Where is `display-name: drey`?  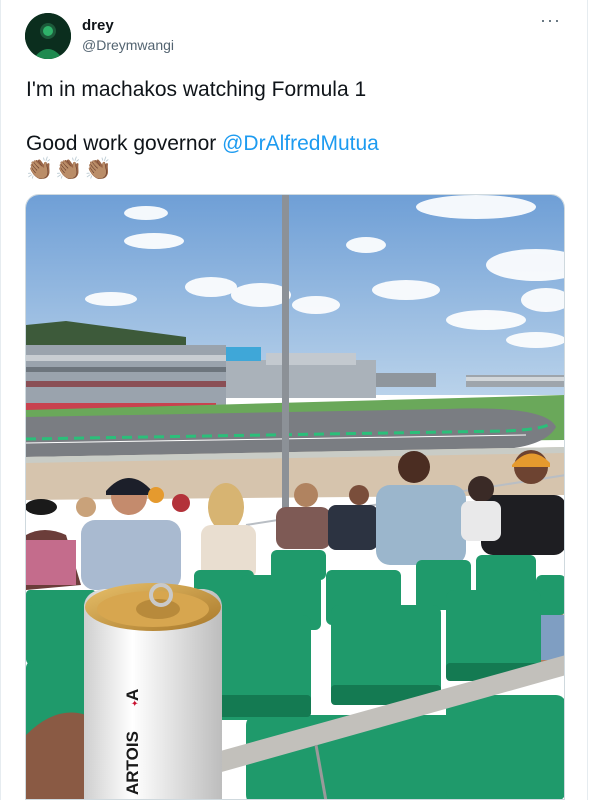
display-name: drey is located at coordinates (98, 25).